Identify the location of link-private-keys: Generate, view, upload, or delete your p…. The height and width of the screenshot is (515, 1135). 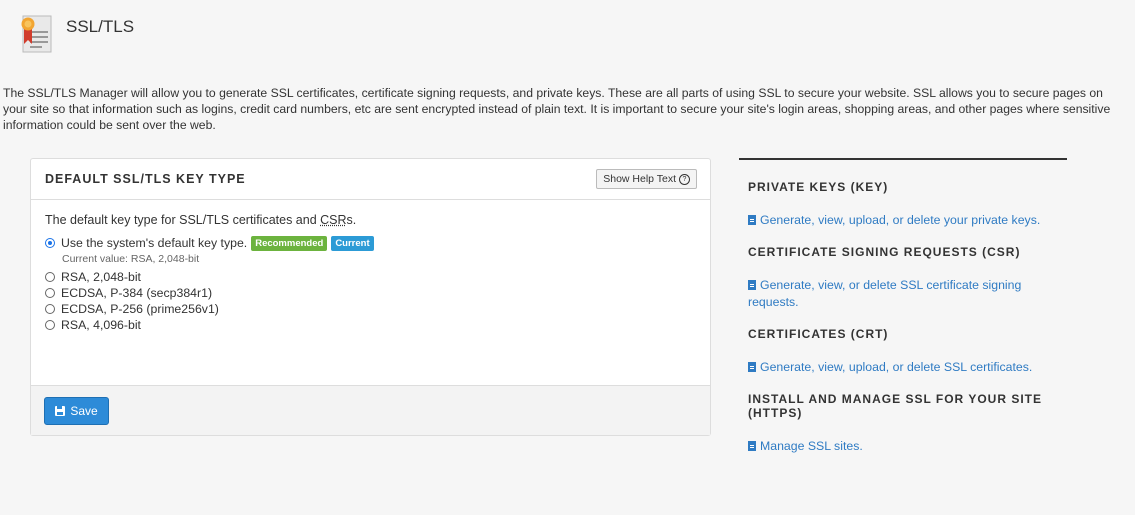
(898, 220).